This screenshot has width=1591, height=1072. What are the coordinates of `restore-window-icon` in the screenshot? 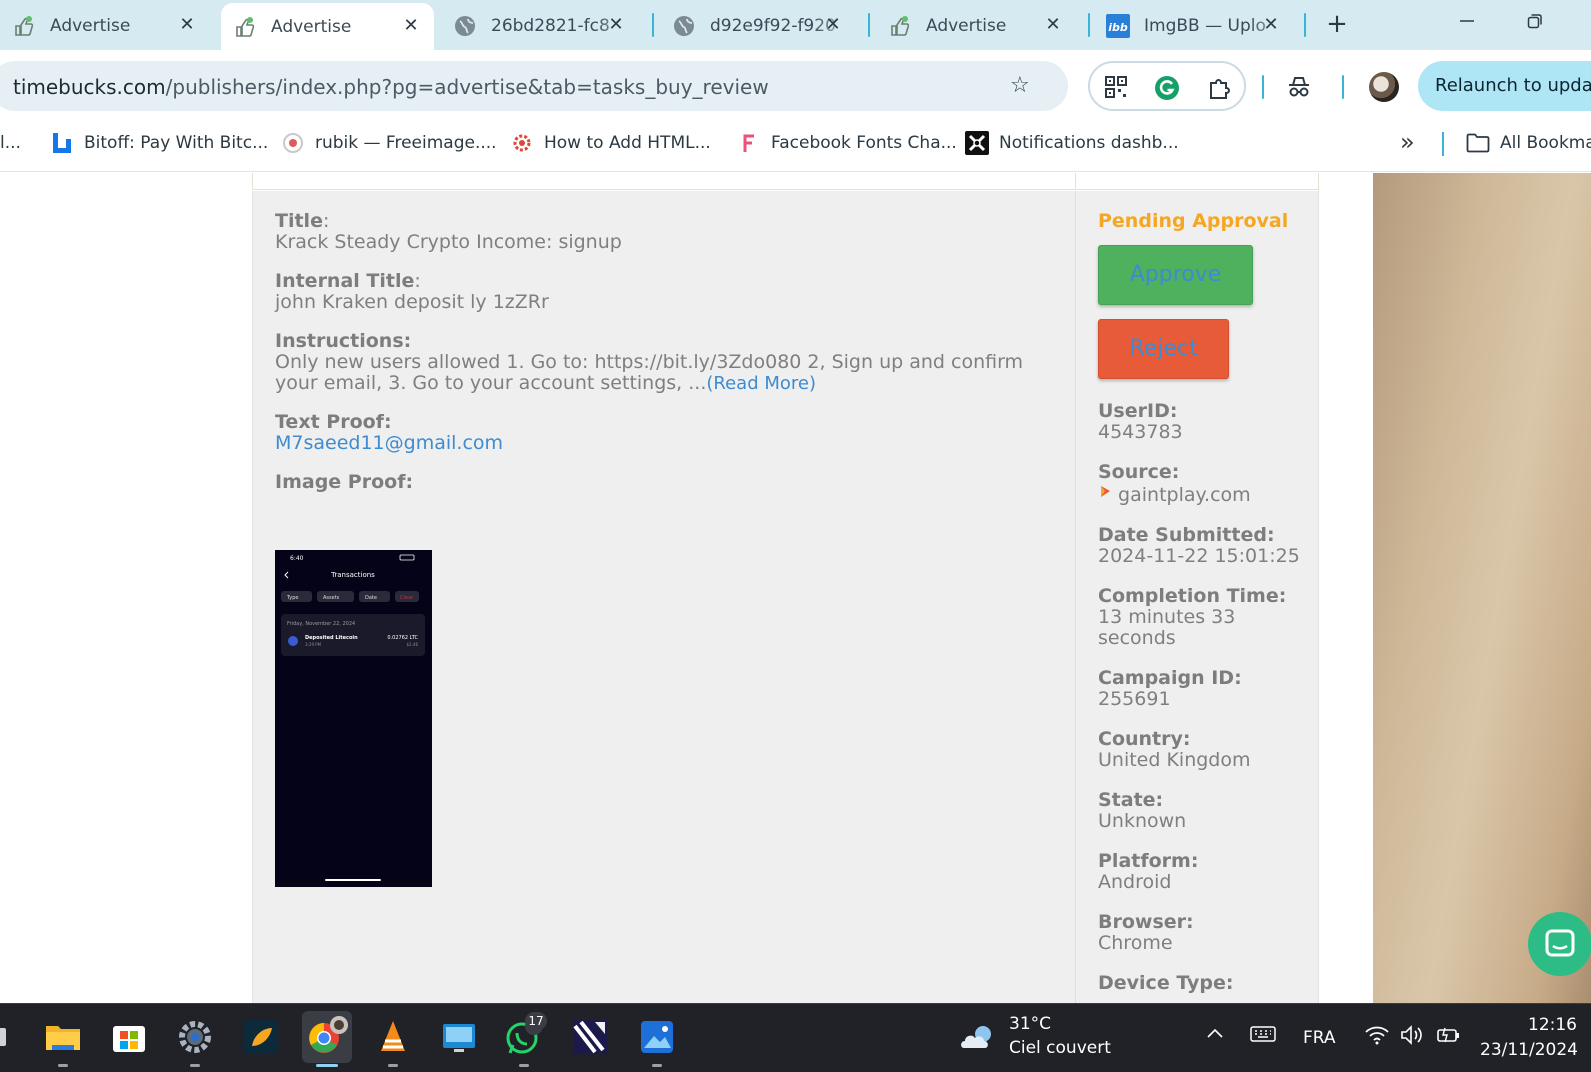 It's located at (1535, 24).